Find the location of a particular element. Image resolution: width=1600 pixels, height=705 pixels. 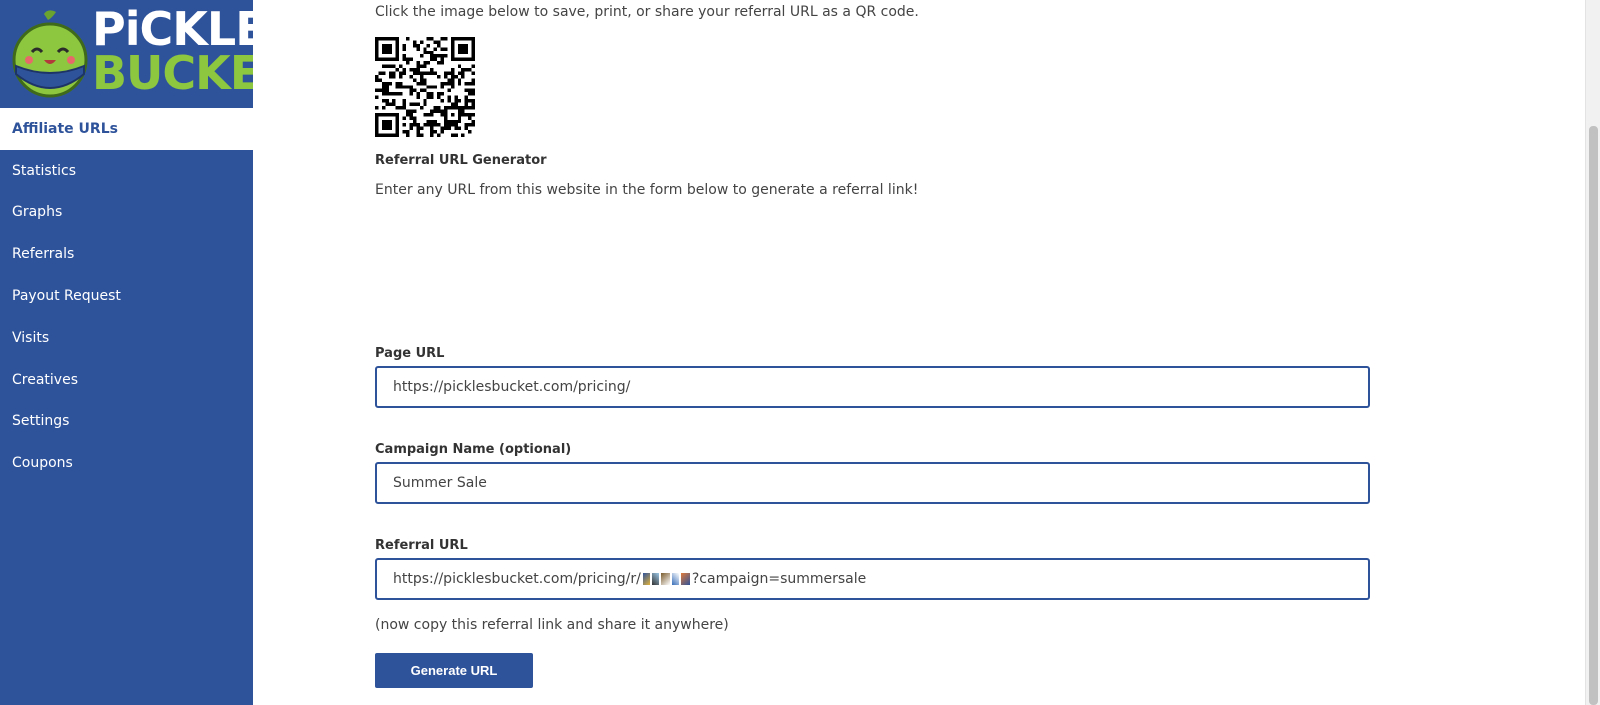

sidebar-item-creatives: Creatives is located at coordinates (126, 380).